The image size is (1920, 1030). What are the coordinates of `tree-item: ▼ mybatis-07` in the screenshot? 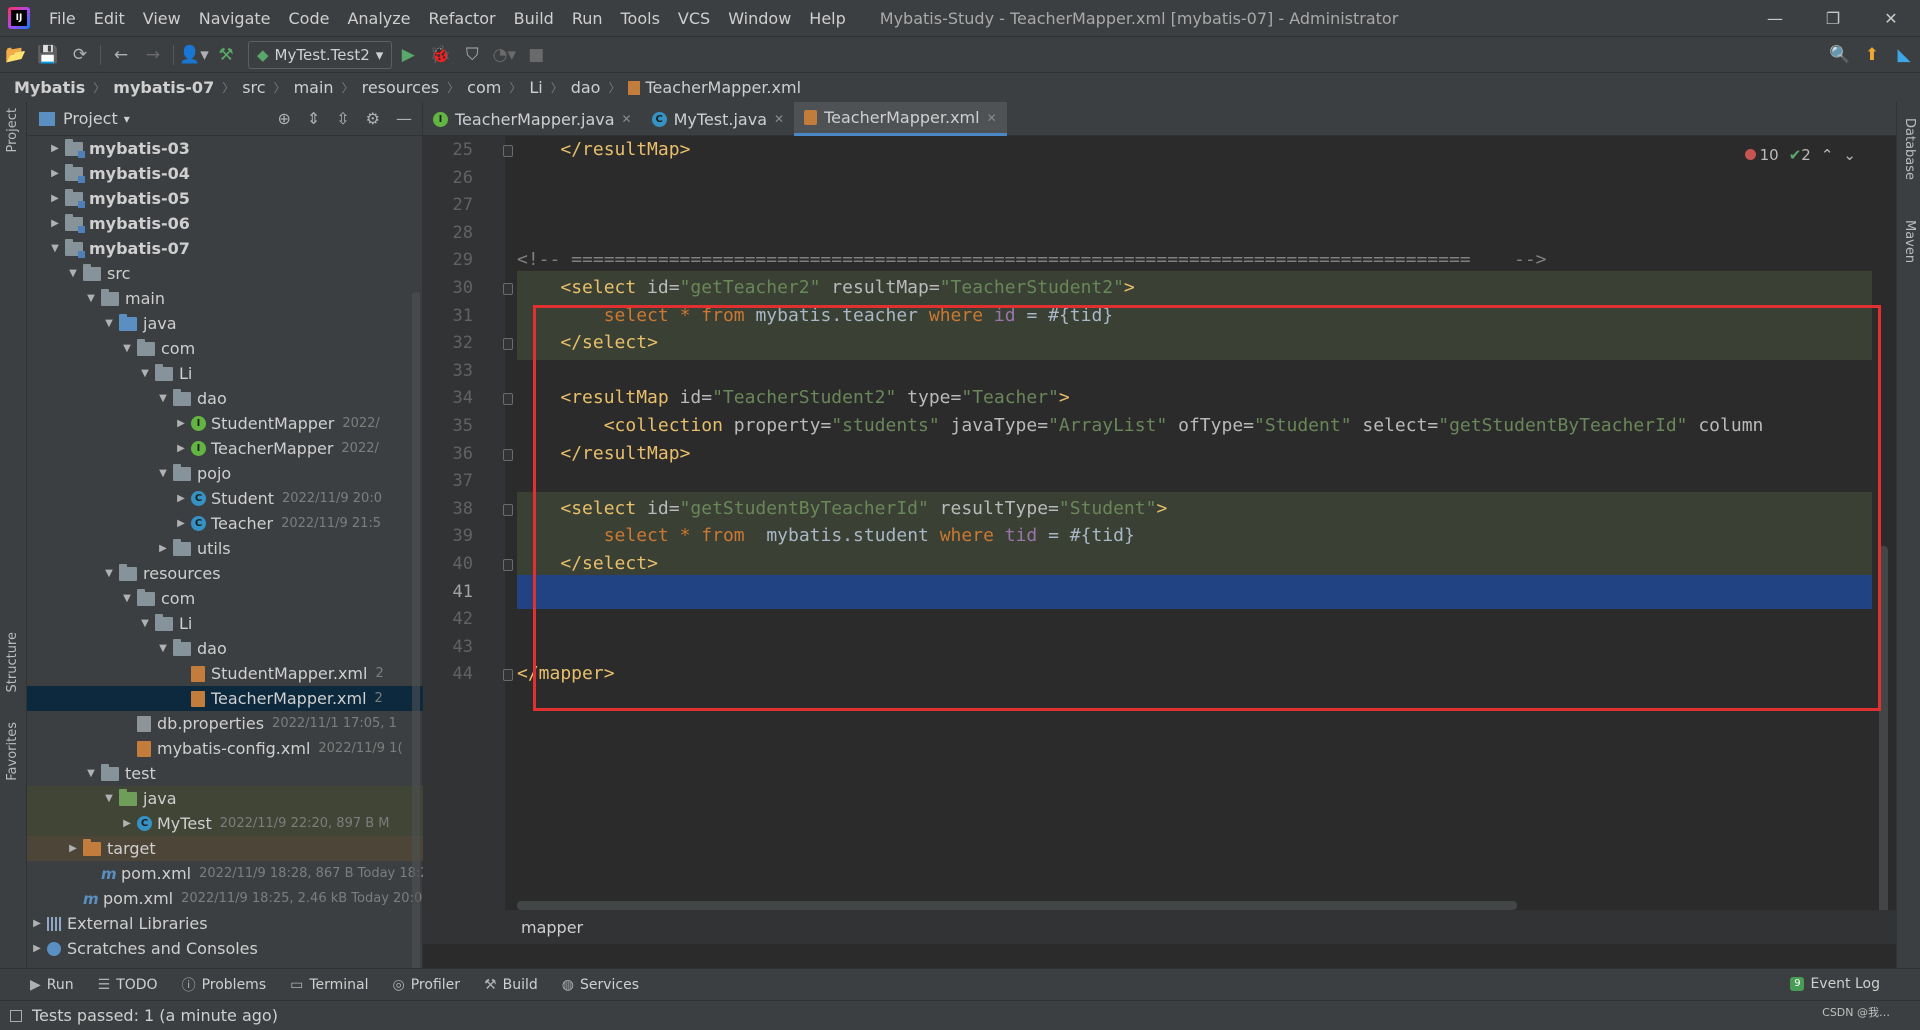 It's located at (225, 248).